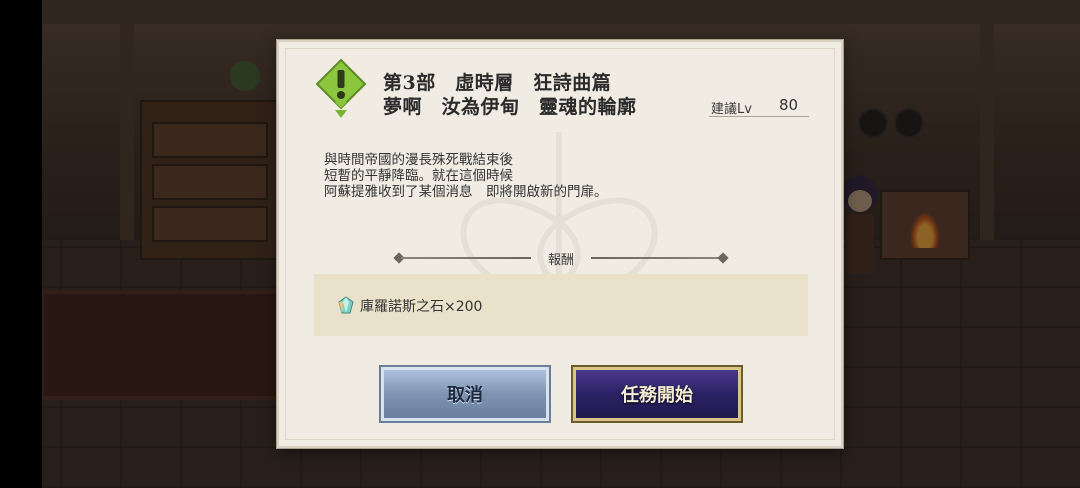 The width and height of the screenshot is (1080, 488). I want to click on screen-left-edge, so click(21, 244).